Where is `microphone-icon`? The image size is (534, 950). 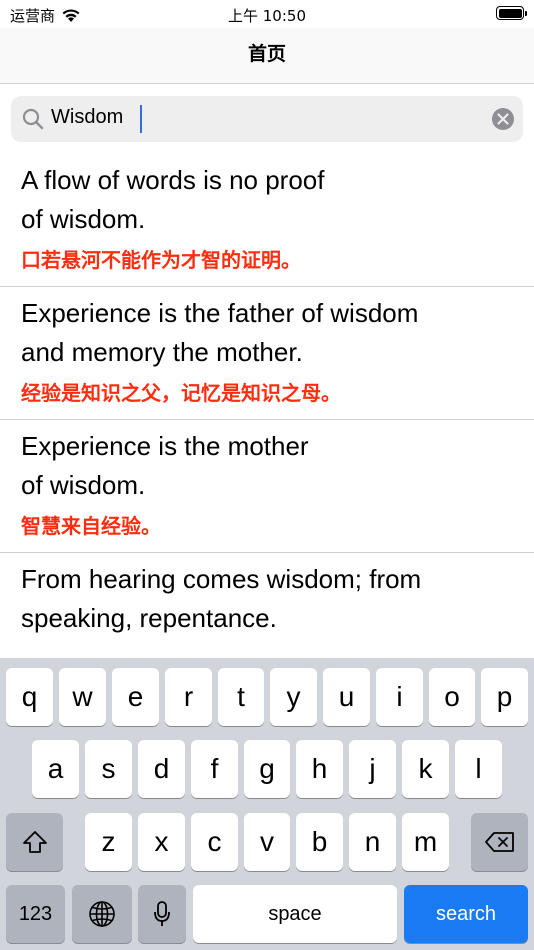
microphone-icon is located at coordinates (162, 913).